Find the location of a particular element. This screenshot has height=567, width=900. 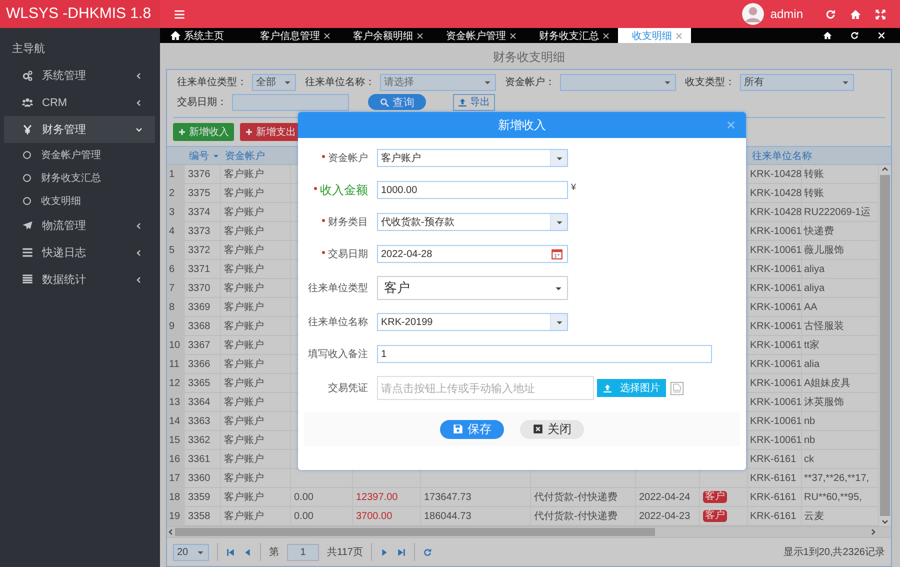

first-page-icon is located at coordinates (230, 552).